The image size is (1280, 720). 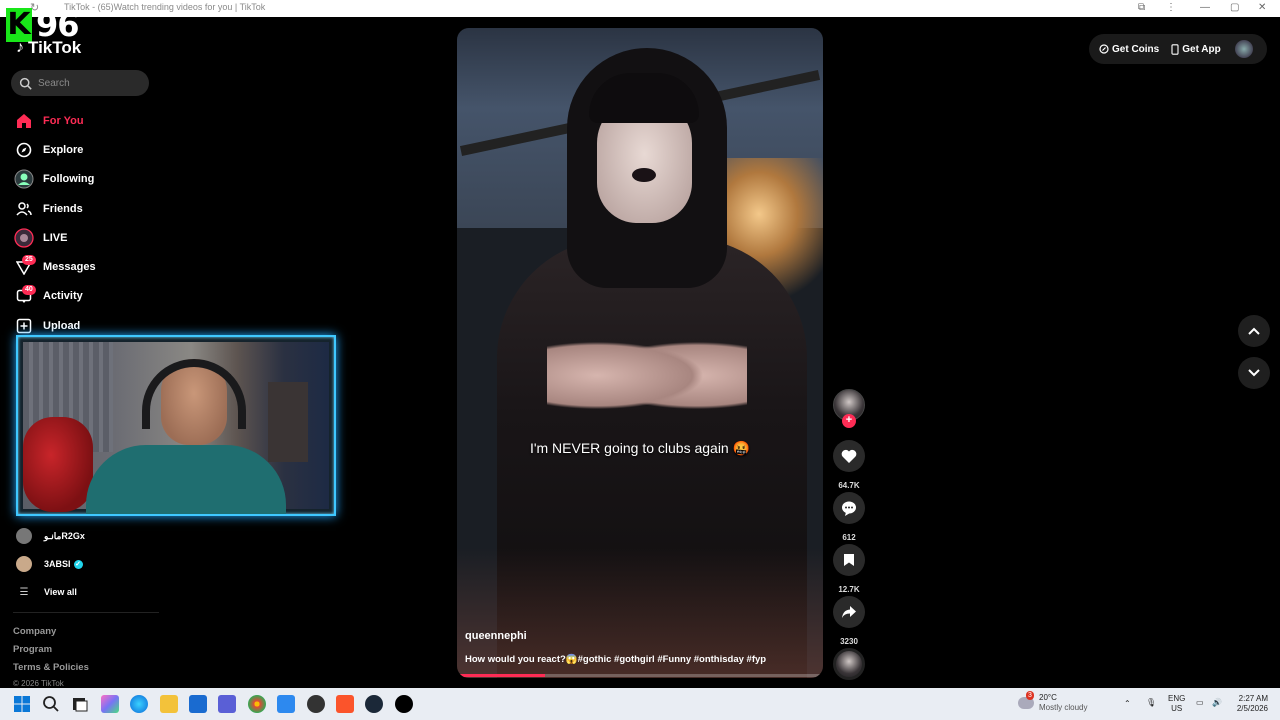 What do you see at coordinates (84, 296) in the screenshot?
I see `sidebar-item-activity: 40 Activity` at bounding box center [84, 296].